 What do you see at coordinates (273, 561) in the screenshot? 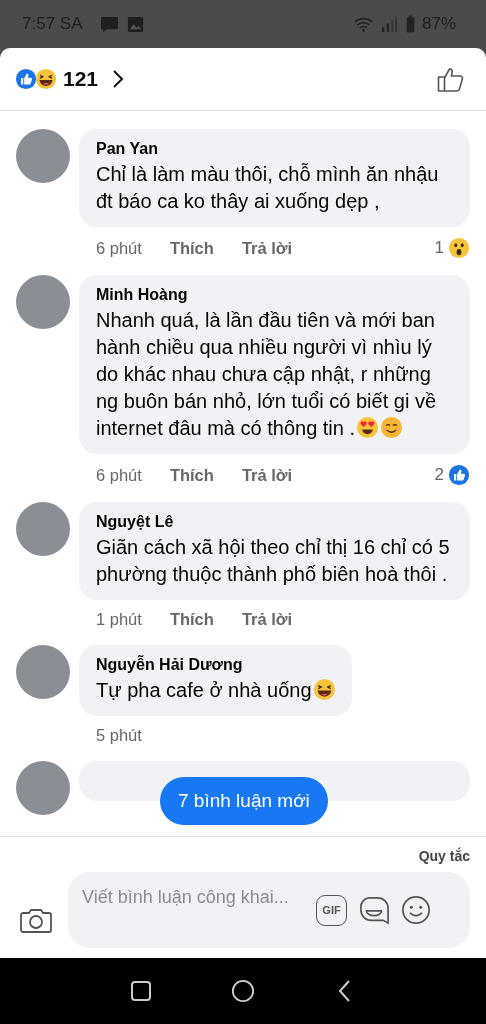
I see `comment-text: Giãn cách xã hội theo chỉ thị 16 chỉ có 5 phường thuộc thành phố biên hoà thôi .` at bounding box center [273, 561].